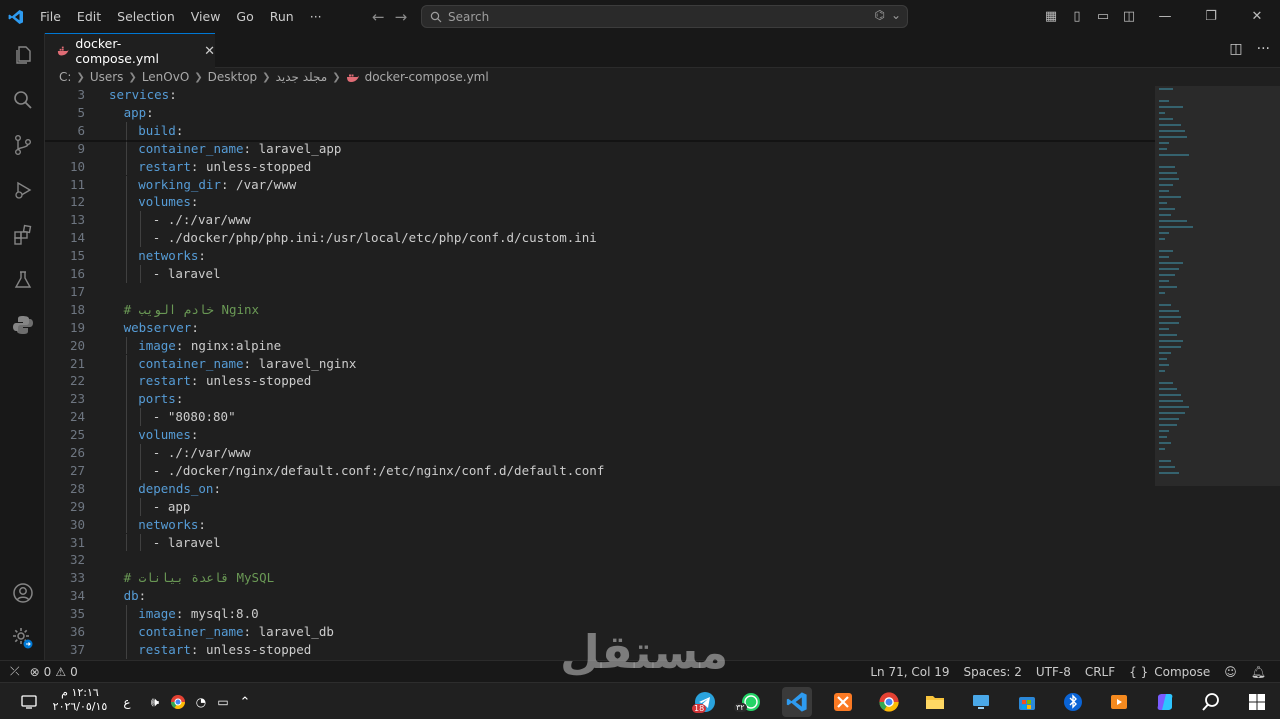  Describe the element at coordinates (909, 672) in the screenshot. I see `cursor-position: Ln 71, Col 19` at that location.